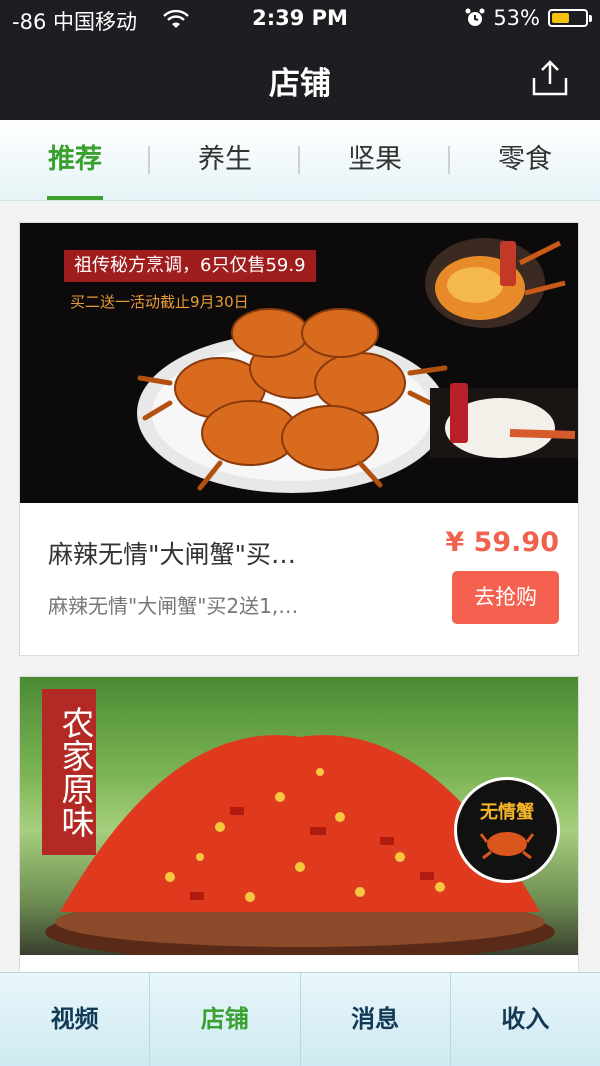 This screenshot has width=600, height=1066. Describe the element at coordinates (374, 1019) in the screenshot. I see `nav-messages: 消息` at that location.